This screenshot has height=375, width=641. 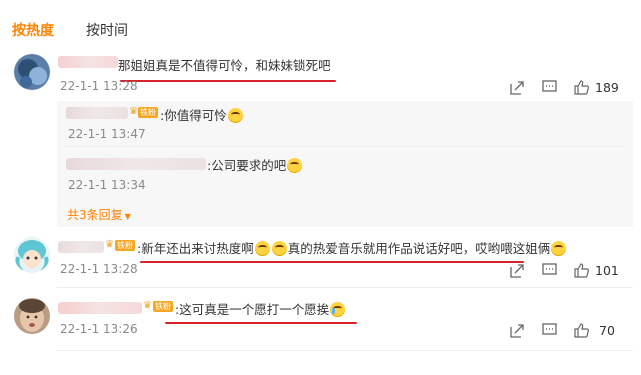 What do you see at coordinates (107, 134) in the screenshot?
I see `reply-time: 22-1-1 13:47` at bounding box center [107, 134].